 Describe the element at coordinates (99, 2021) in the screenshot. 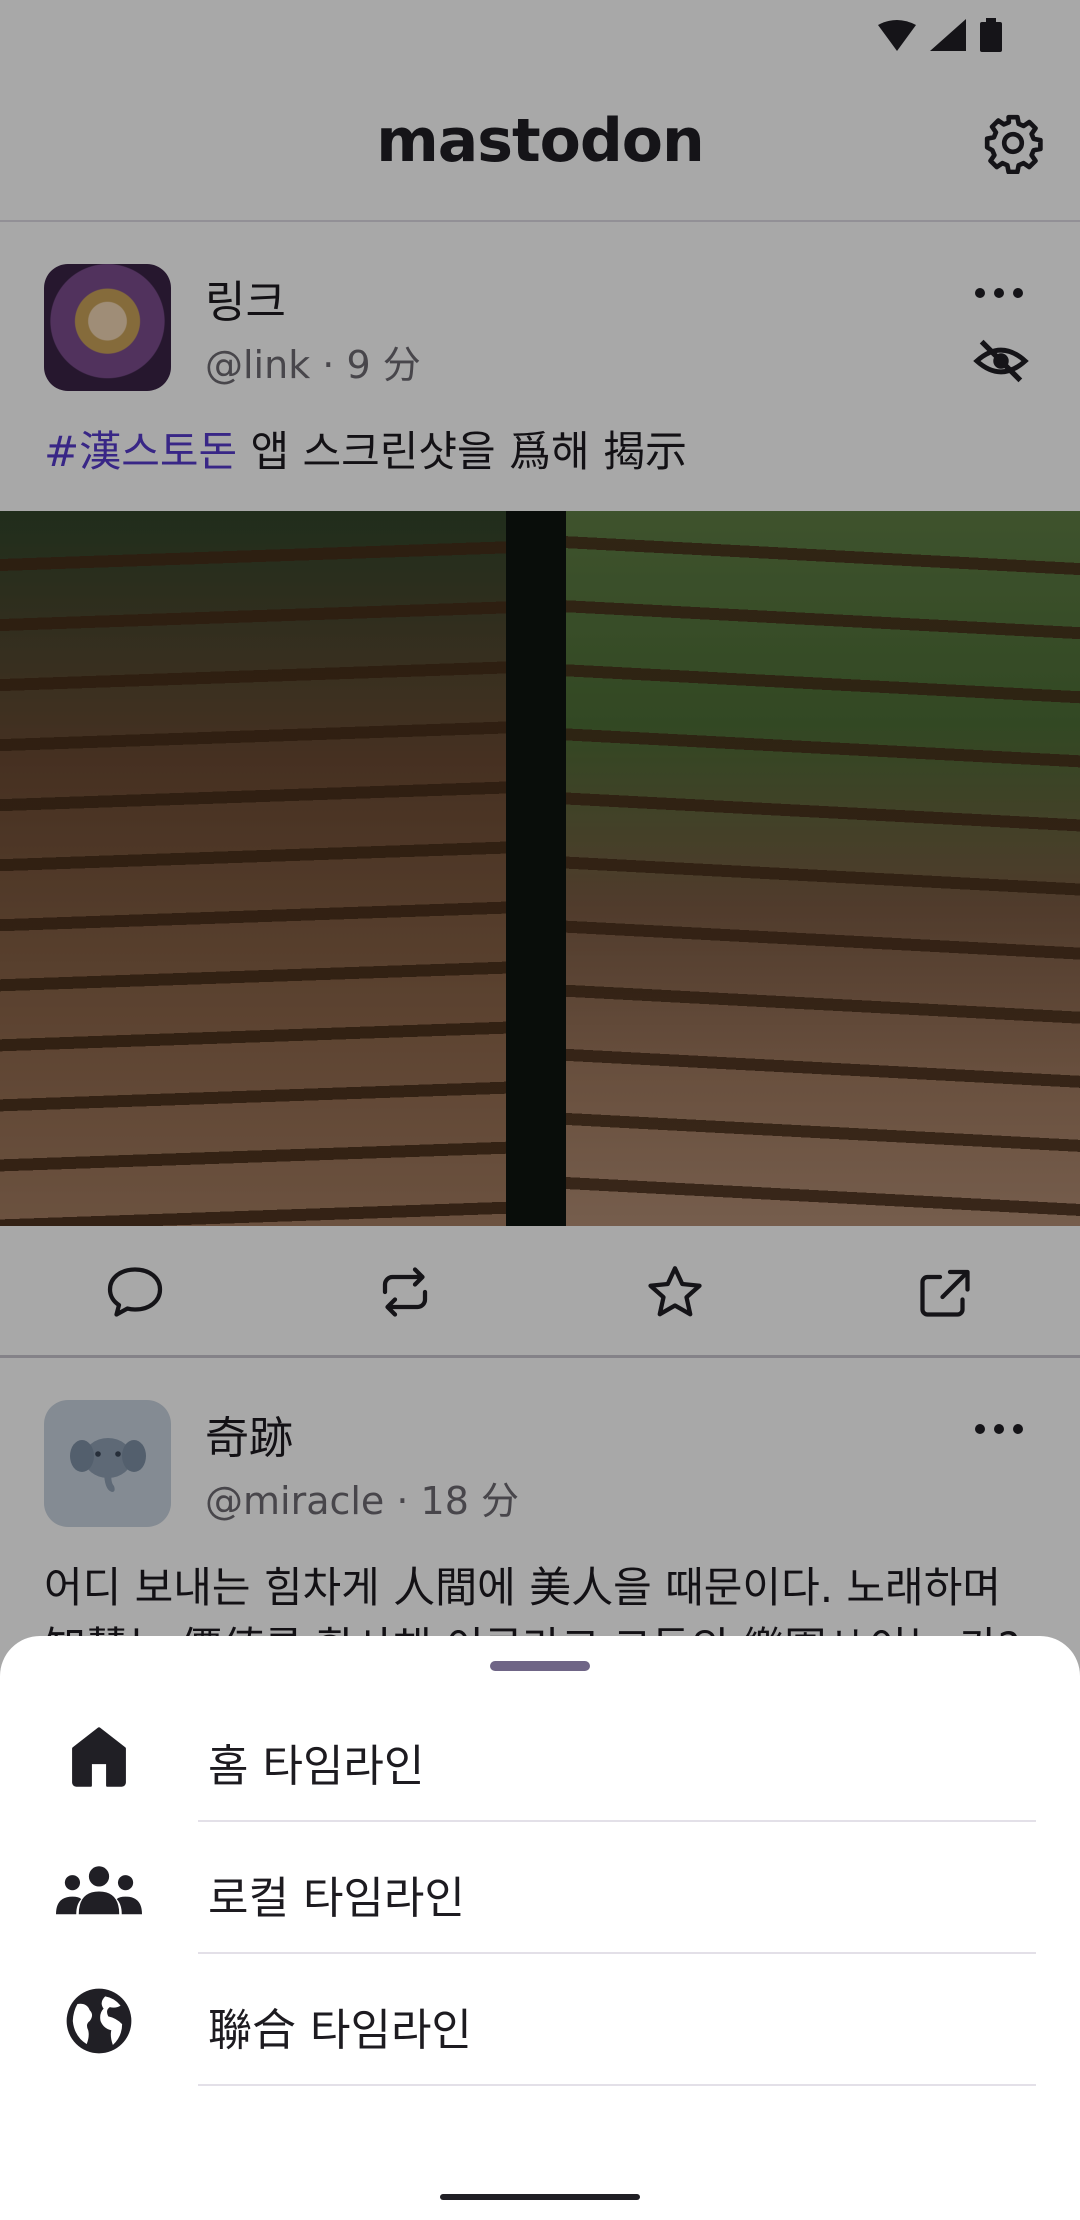

I see `globe-icon` at that location.